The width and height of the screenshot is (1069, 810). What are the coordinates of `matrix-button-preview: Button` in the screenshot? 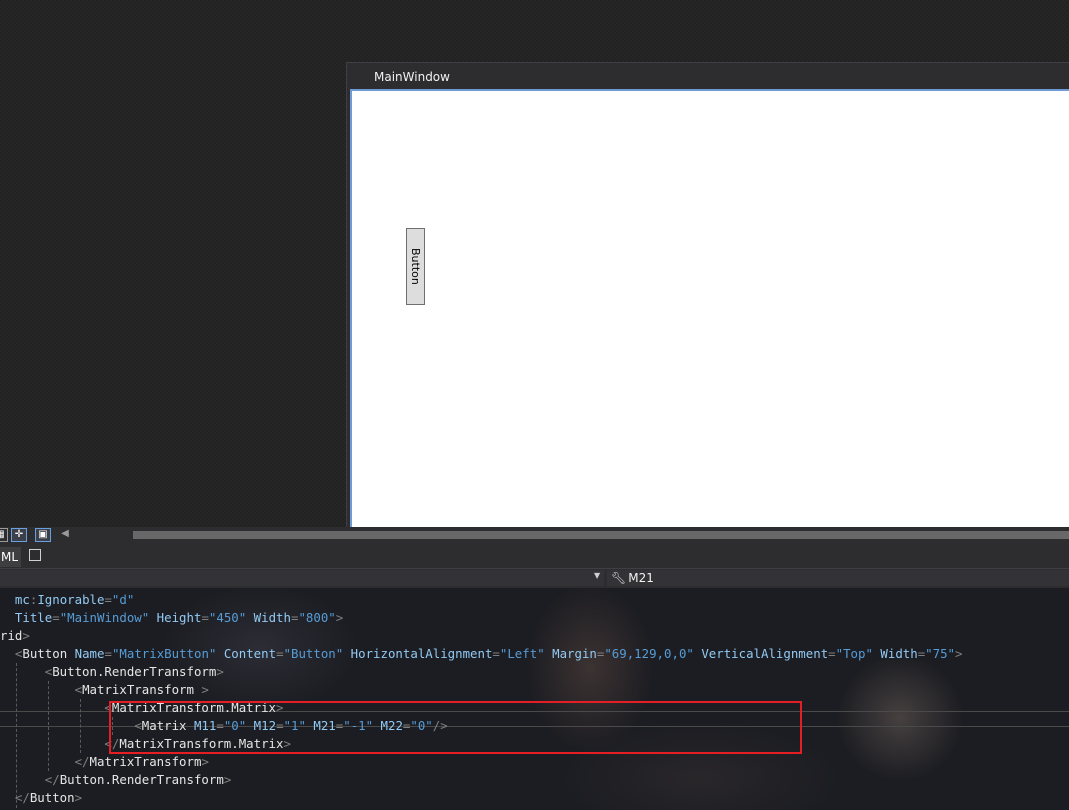 It's located at (415, 266).